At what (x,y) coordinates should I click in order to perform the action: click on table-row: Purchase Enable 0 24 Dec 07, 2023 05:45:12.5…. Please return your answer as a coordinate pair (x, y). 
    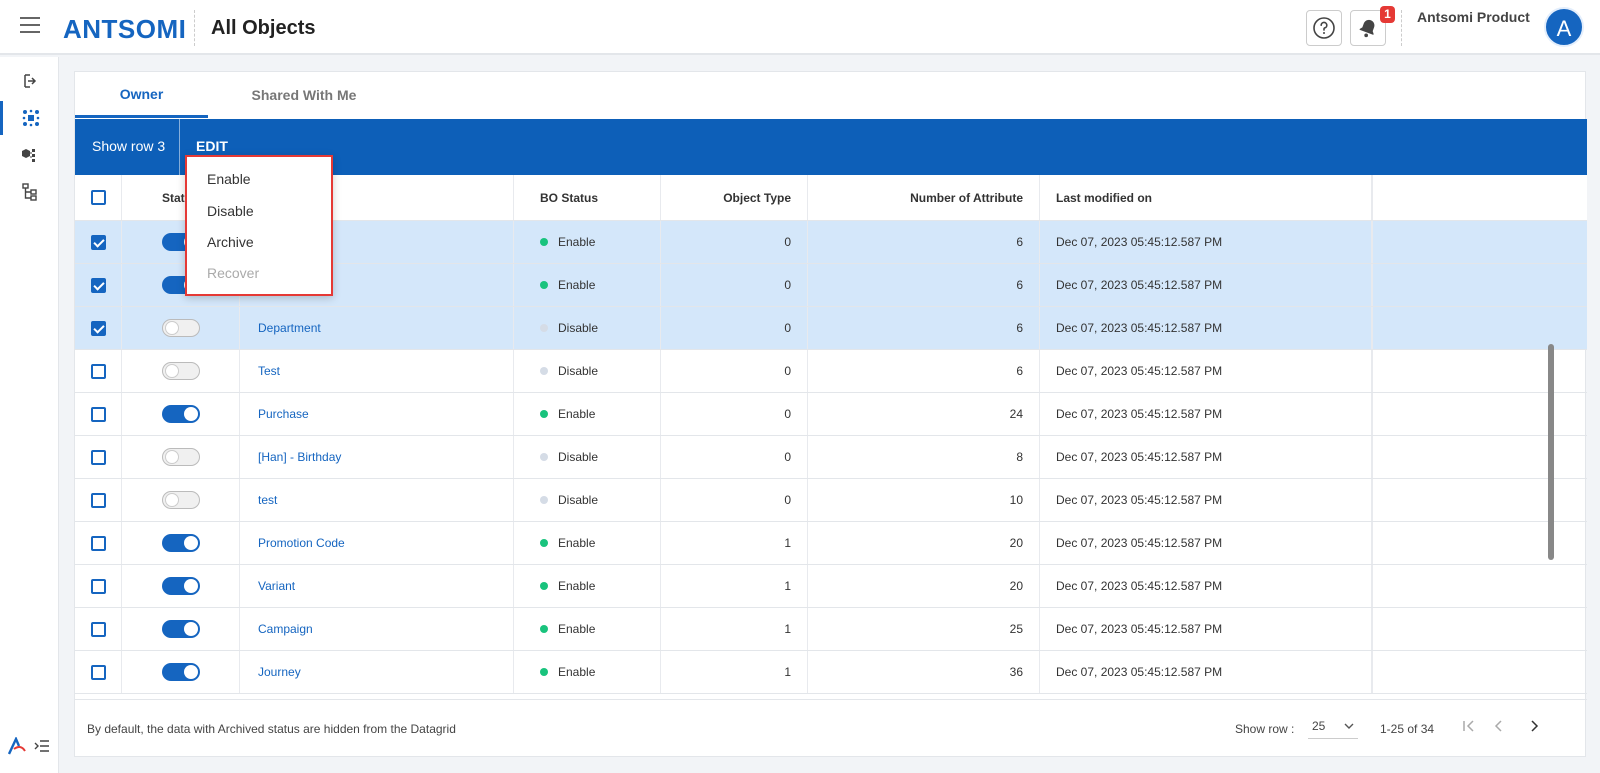
    Looking at the image, I should click on (831, 414).